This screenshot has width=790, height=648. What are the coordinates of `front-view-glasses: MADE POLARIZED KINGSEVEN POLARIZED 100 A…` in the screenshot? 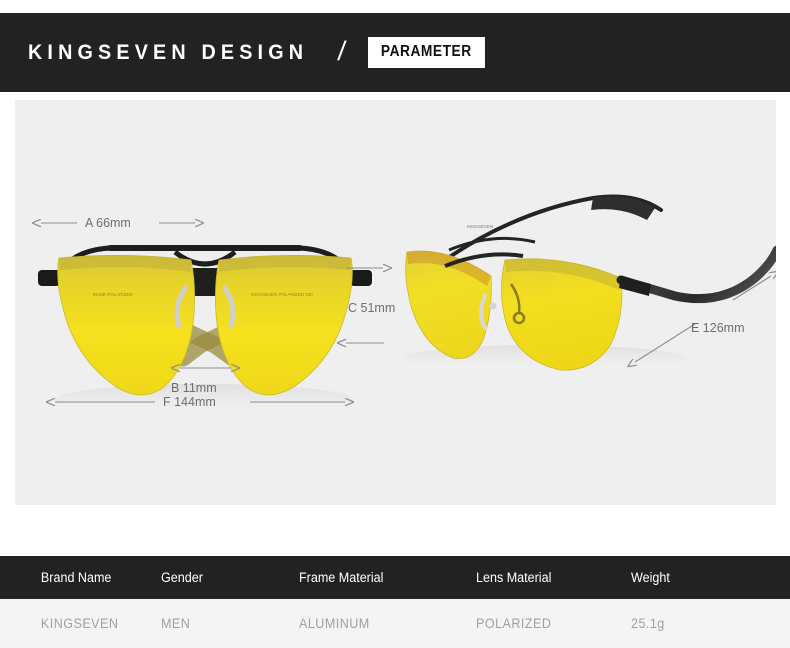 It's located at (216, 316).